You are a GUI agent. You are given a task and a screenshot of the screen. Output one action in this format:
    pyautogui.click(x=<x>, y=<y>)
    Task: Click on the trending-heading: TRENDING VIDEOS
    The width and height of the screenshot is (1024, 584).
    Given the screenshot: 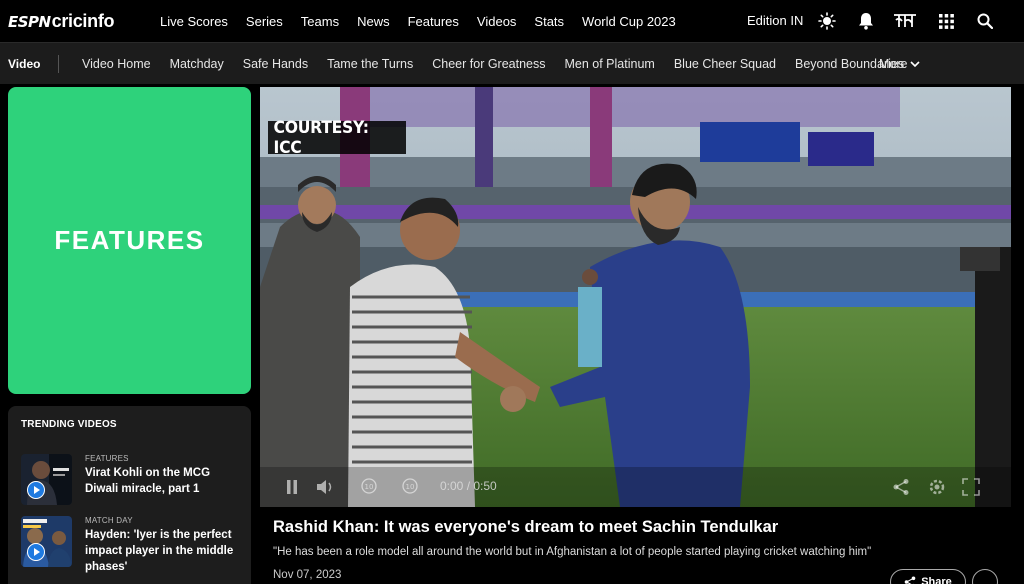 What is the action you would take?
    pyautogui.click(x=69, y=424)
    